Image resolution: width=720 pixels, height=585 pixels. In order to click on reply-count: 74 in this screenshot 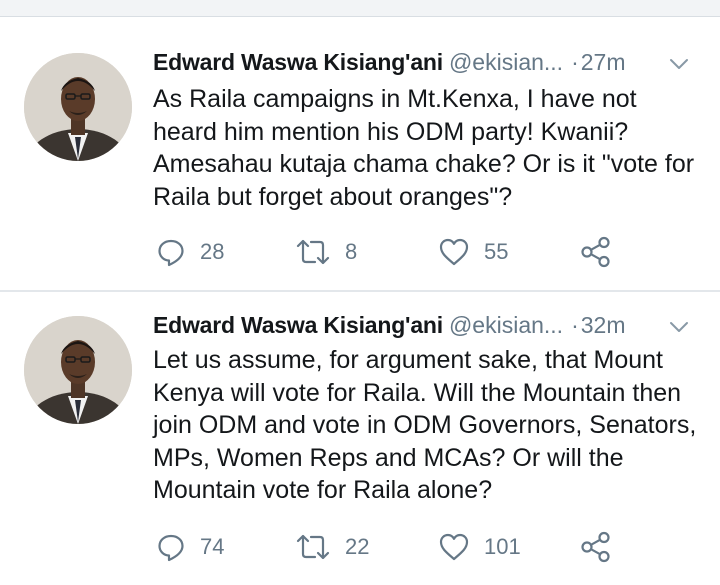, I will do `click(212, 546)`.